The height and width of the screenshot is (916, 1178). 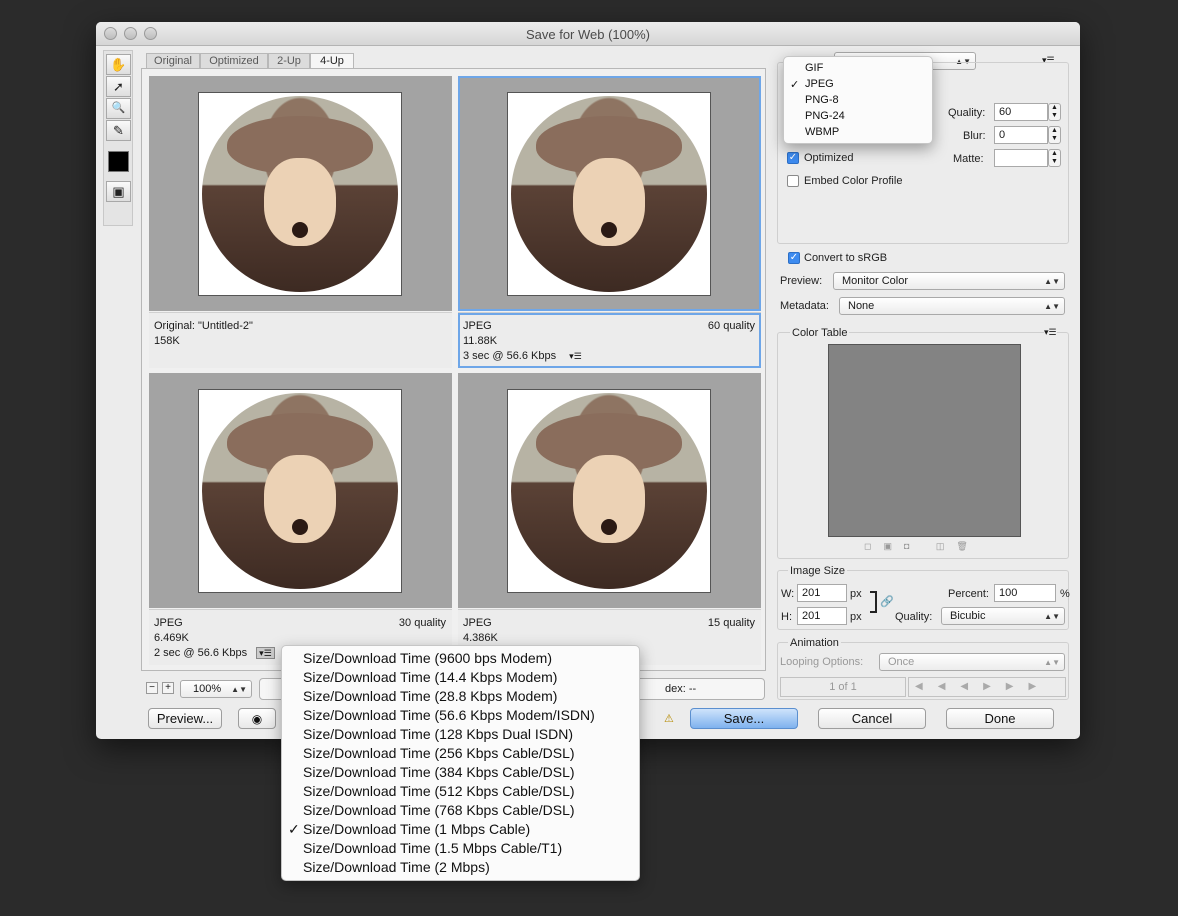 What do you see at coordinates (1003, 616) in the screenshot?
I see `resample-quality-select: Bicubic ▲▼` at bounding box center [1003, 616].